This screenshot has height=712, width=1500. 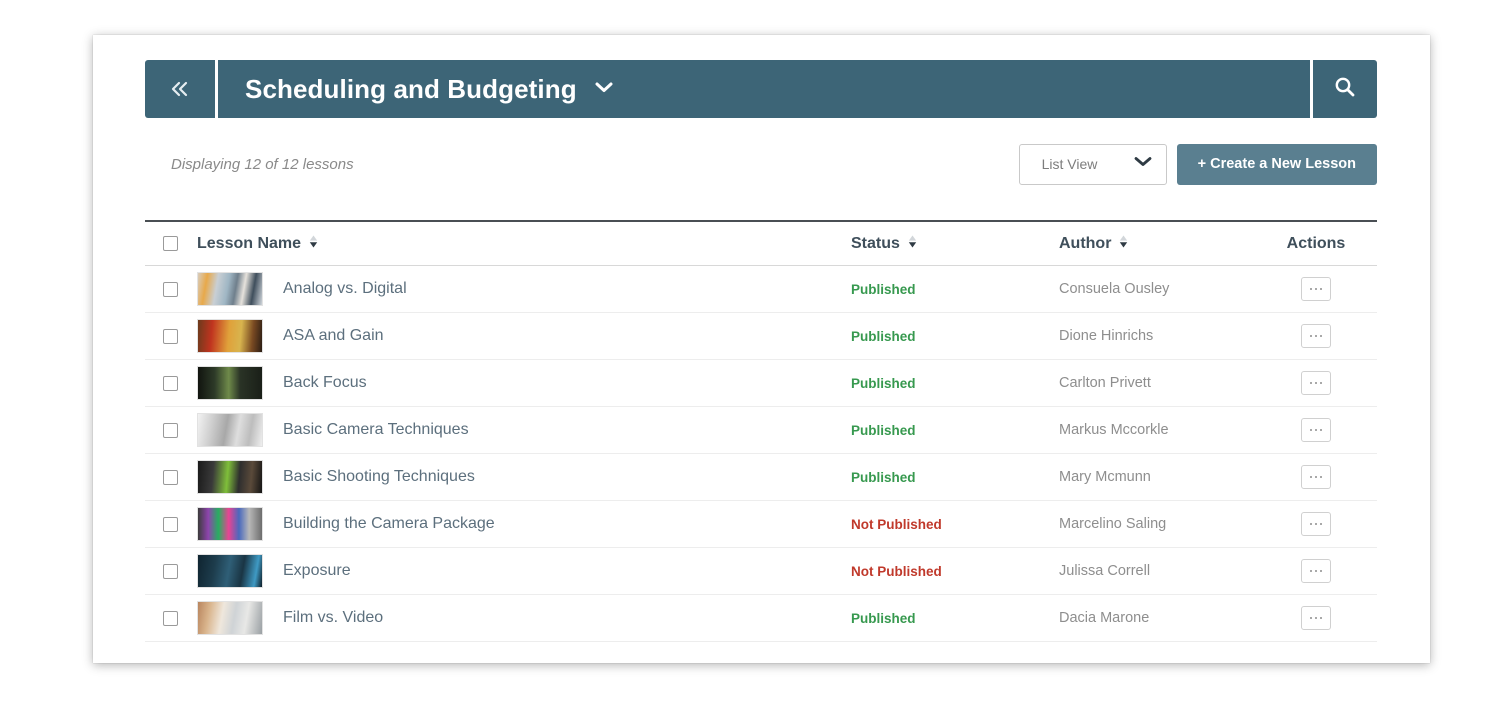 What do you see at coordinates (524, 618) in the screenshot?
I see `lesson-name-cell: Film vs. Video` at bounding box center [524, 618].